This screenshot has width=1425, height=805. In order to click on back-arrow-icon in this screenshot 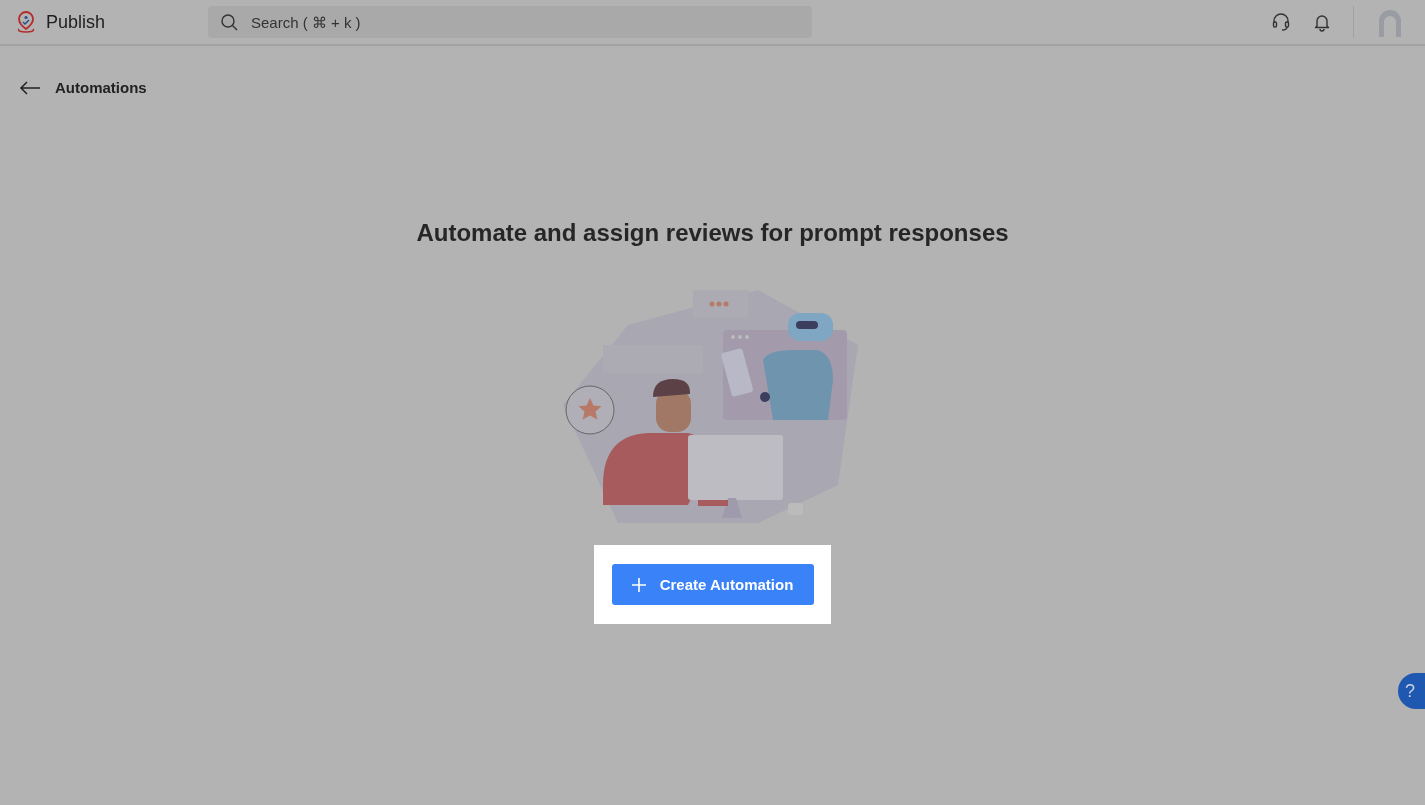, I will do `click(30, 87)`.